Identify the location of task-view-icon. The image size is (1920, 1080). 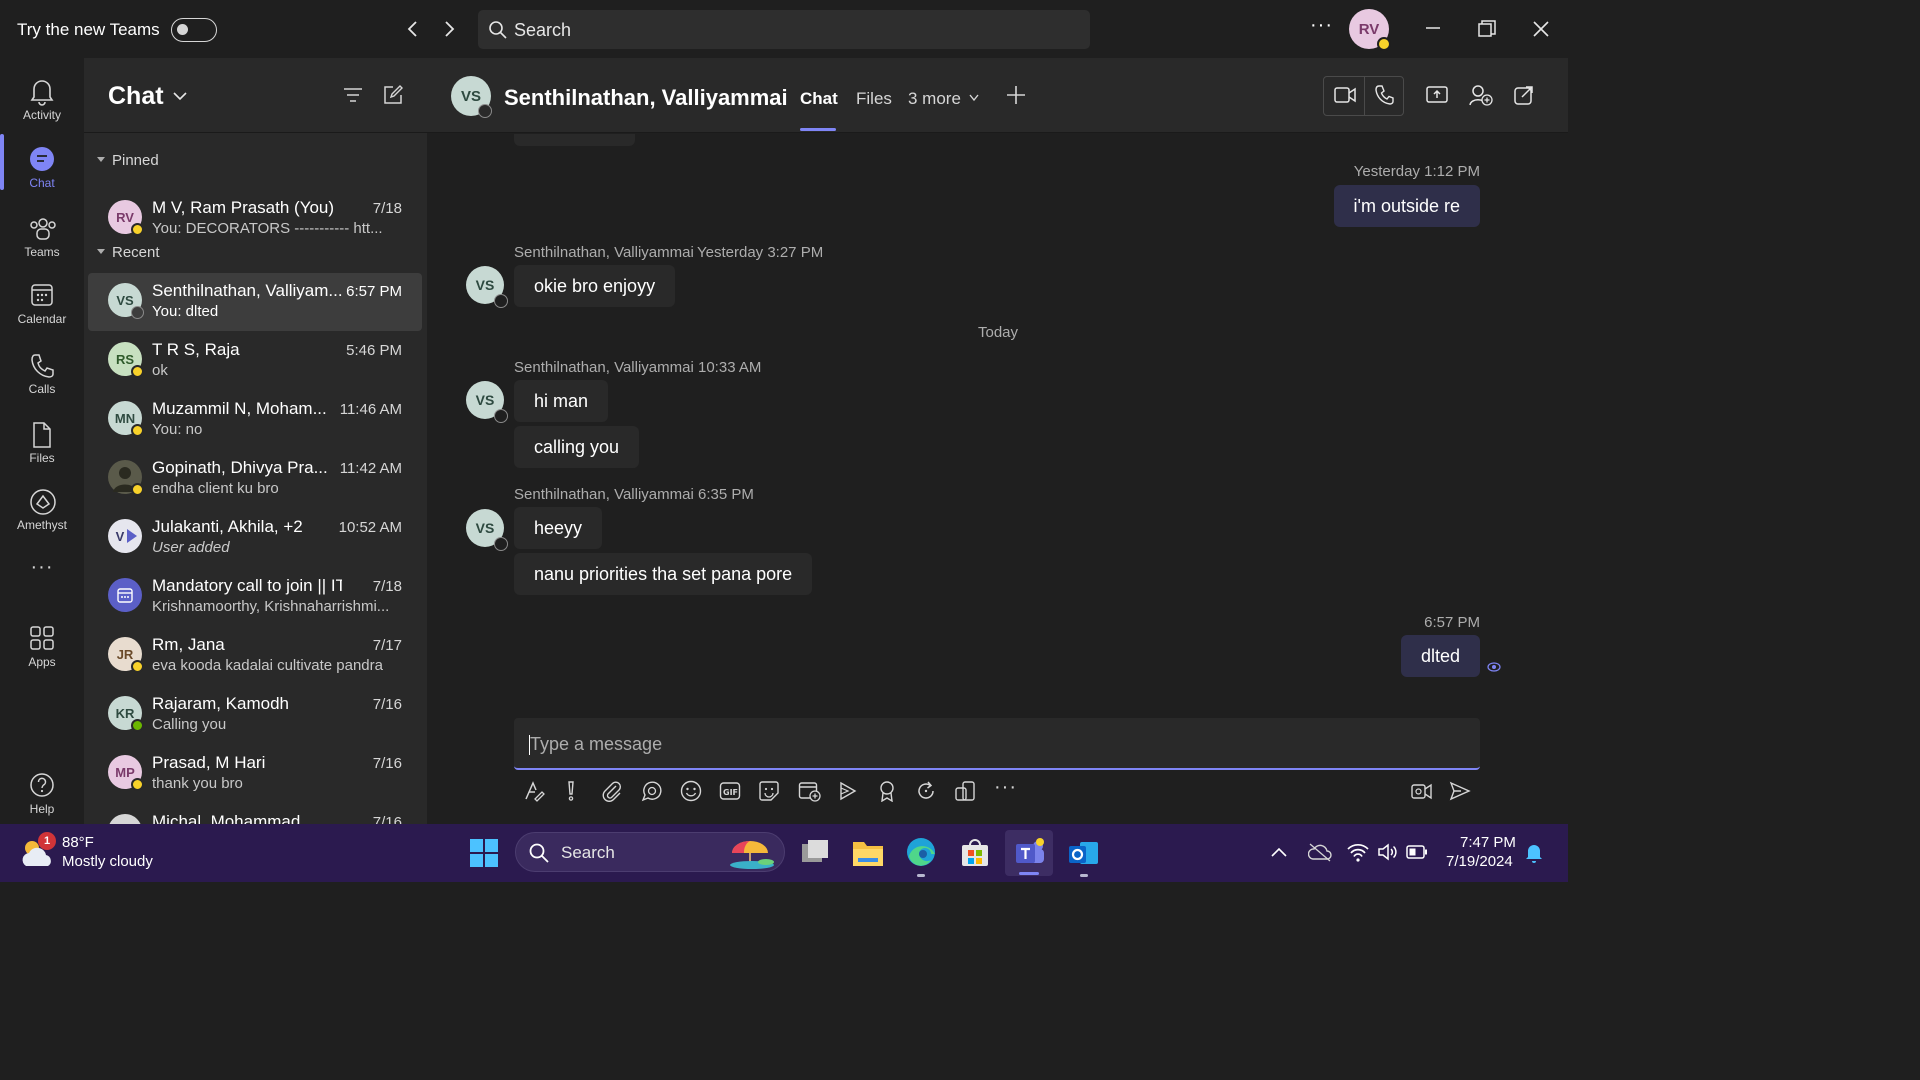
(815, 853).